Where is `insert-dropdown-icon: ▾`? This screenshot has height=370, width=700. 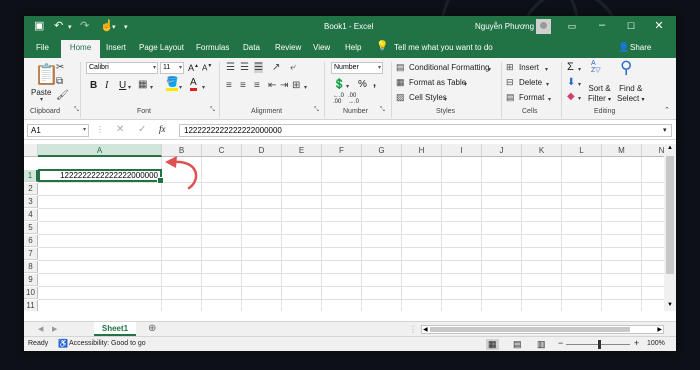
insert-dropdown-icon: ▾ is located at coordinates (546, 69).